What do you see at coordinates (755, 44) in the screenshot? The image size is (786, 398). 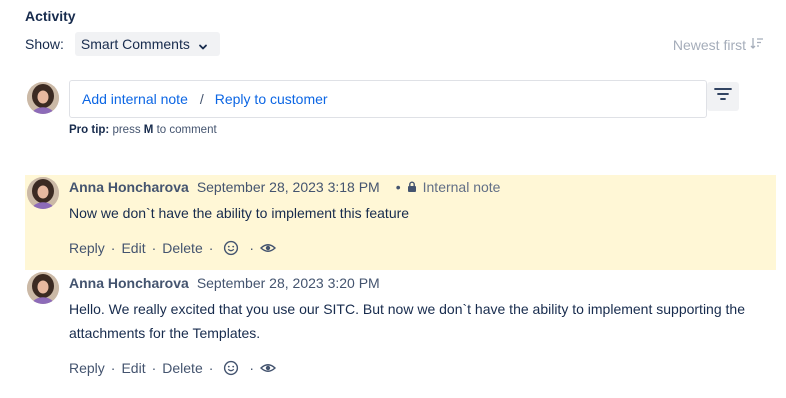 I see `sort-descending-icon` at bounding box center [755, 44].